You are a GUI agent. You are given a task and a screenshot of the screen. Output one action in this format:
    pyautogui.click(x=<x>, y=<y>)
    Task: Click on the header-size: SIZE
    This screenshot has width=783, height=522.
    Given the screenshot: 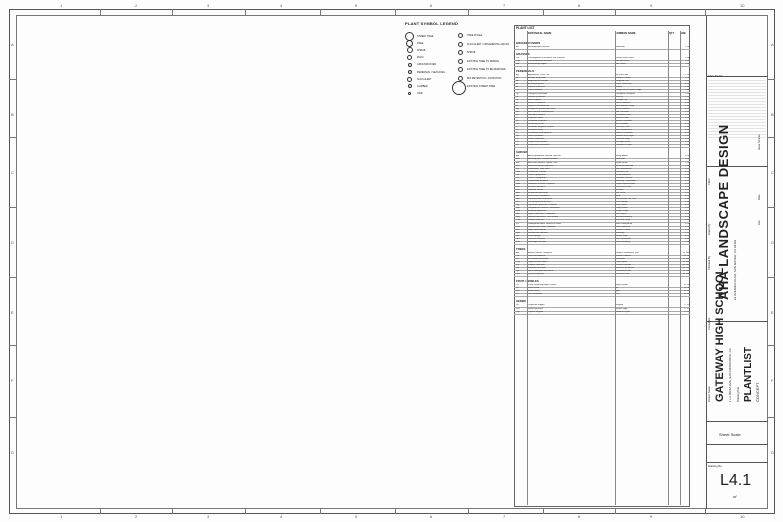 What is the action you would take?
    pyautogui.click(x=683, y=33)
    